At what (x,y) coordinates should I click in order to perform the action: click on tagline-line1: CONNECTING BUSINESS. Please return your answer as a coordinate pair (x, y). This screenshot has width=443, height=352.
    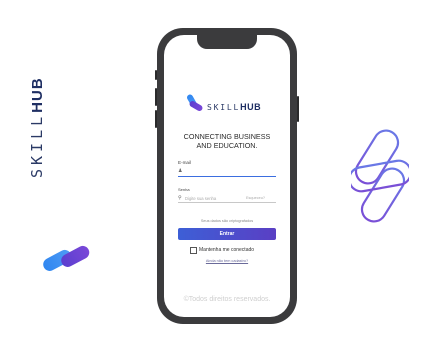
    Looking at the image, I should click on (227, 136).